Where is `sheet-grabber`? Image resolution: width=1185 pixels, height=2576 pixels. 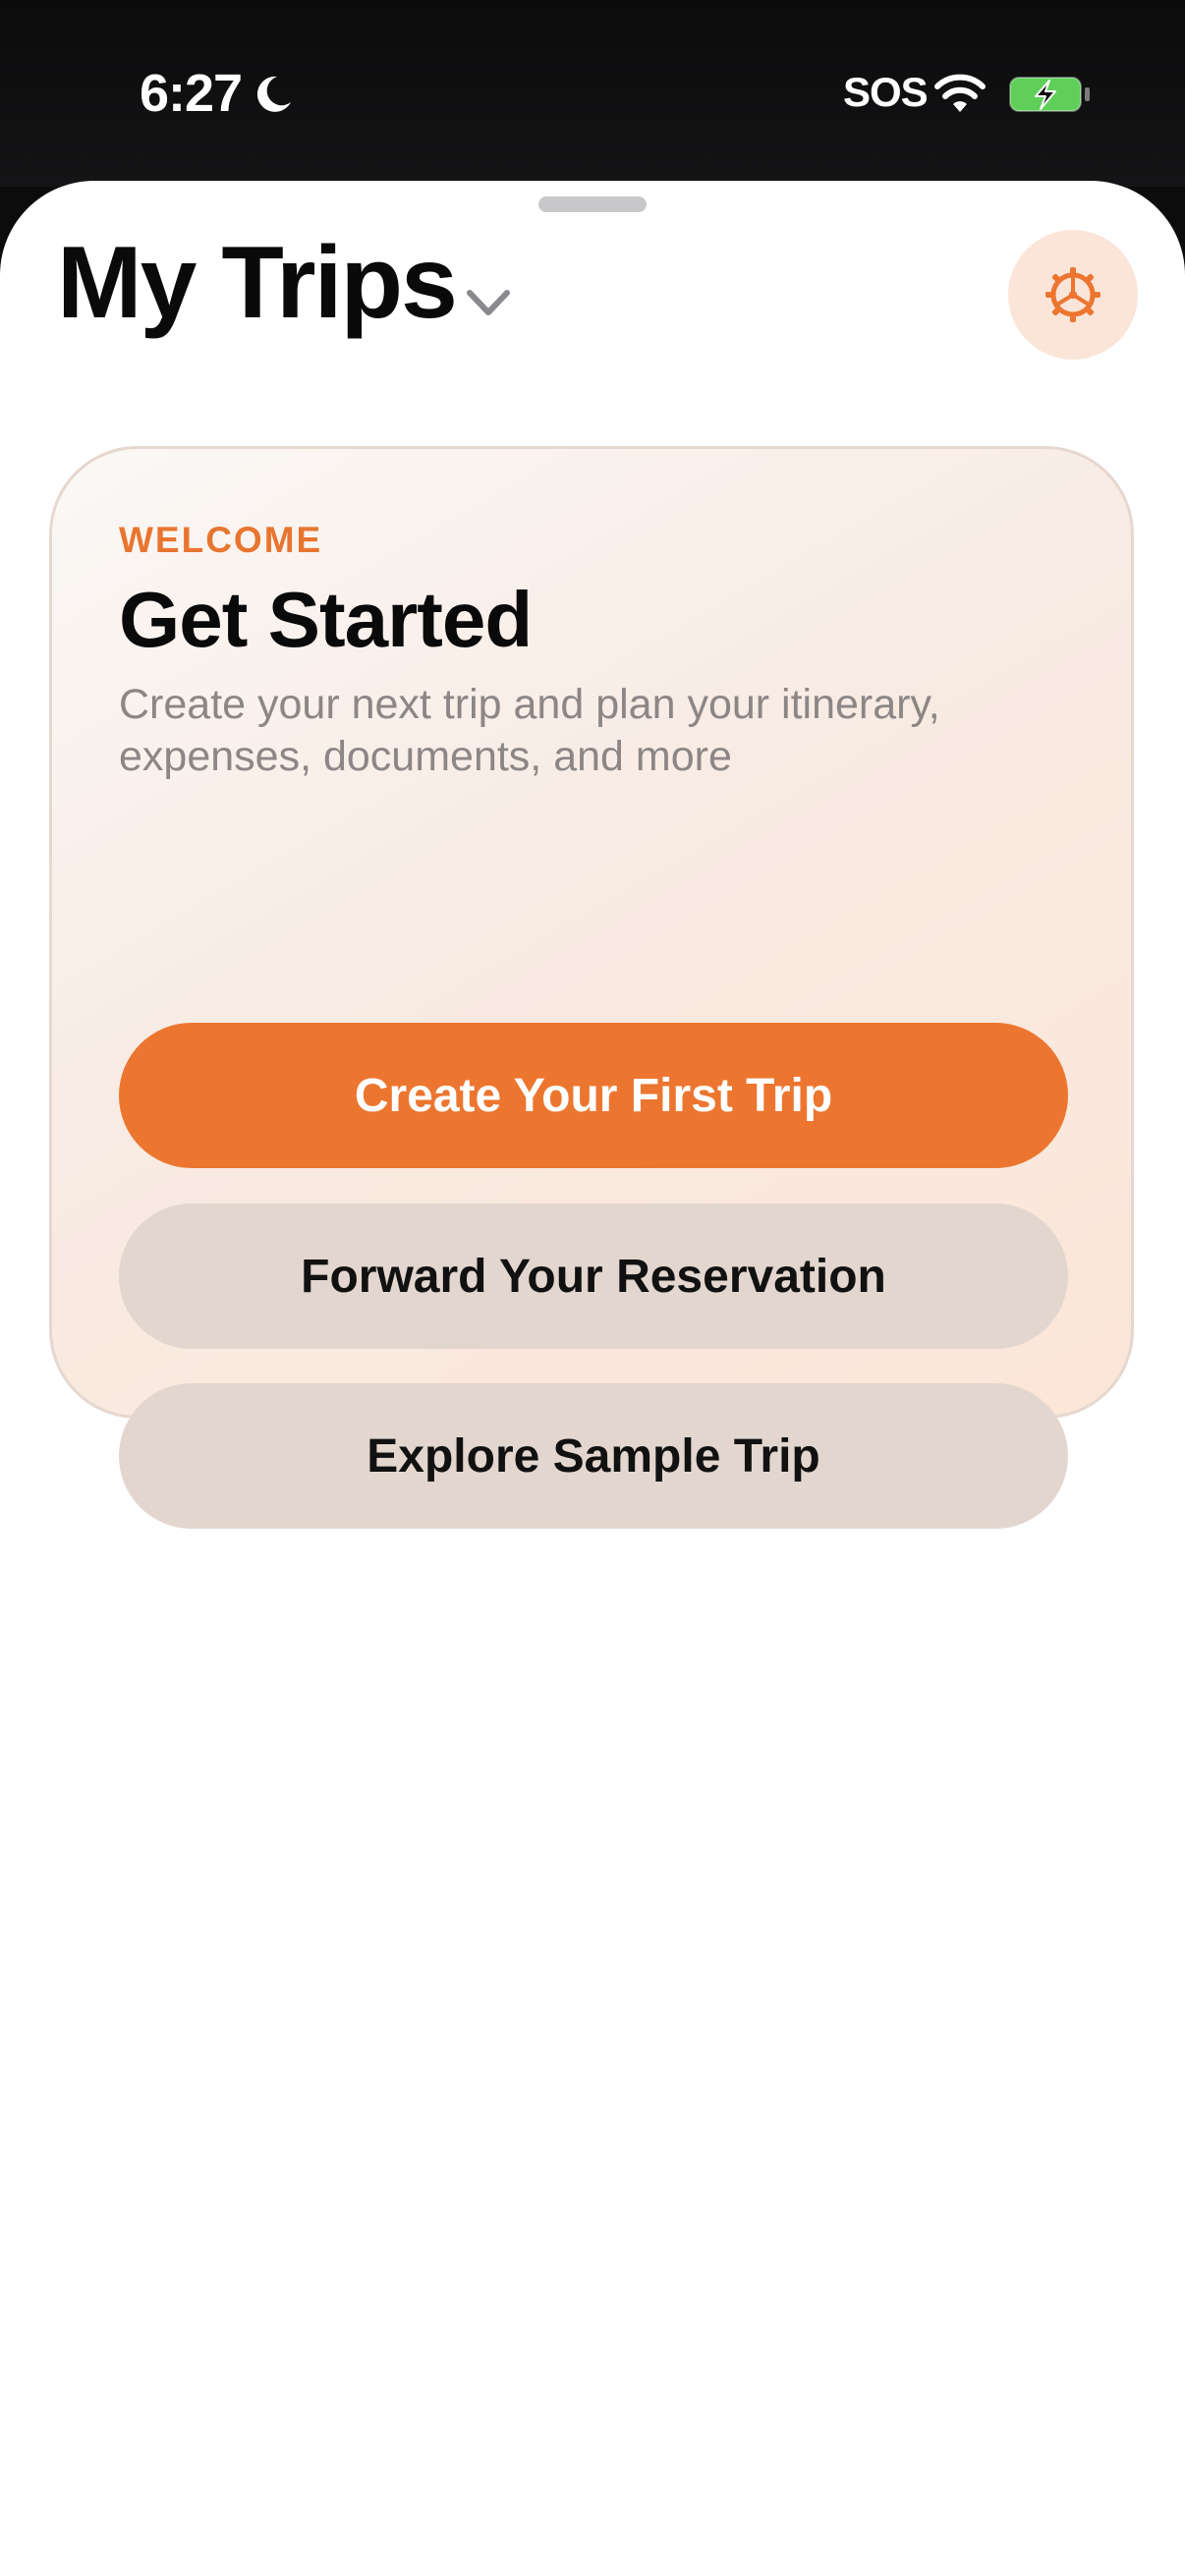
sheet-grabber is located at coordinates (592, 204).